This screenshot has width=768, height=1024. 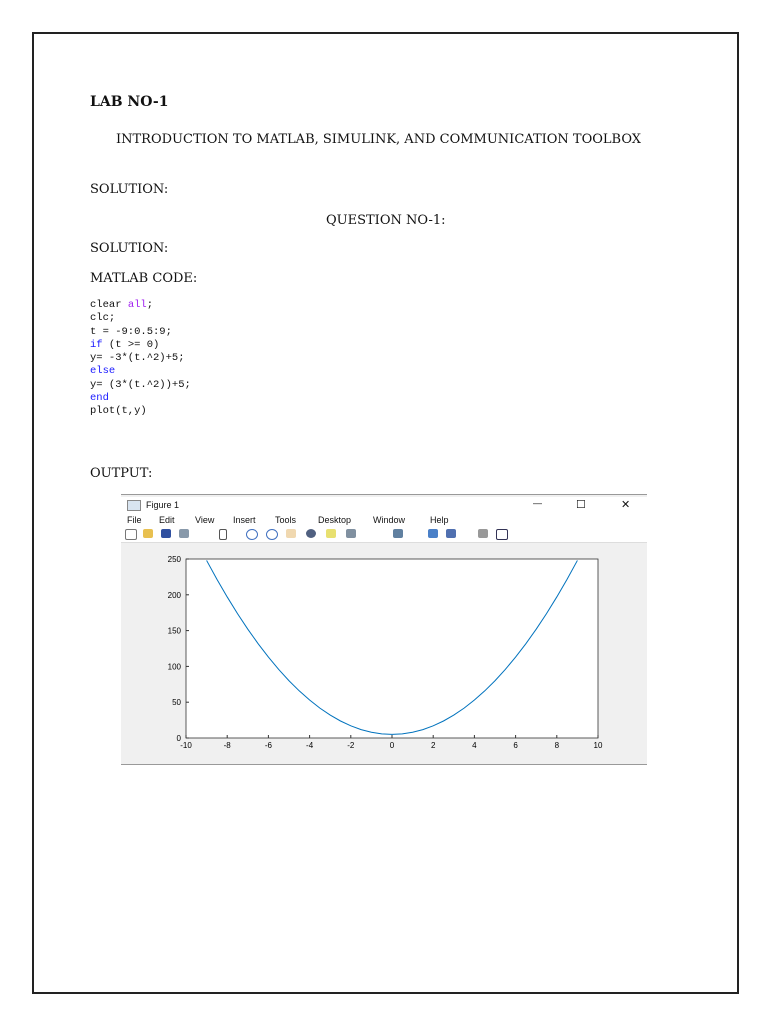 What do you see at coordinates (99, 398) in the screenshot?
I see `code-token: end` at bounding box center [99, 398].